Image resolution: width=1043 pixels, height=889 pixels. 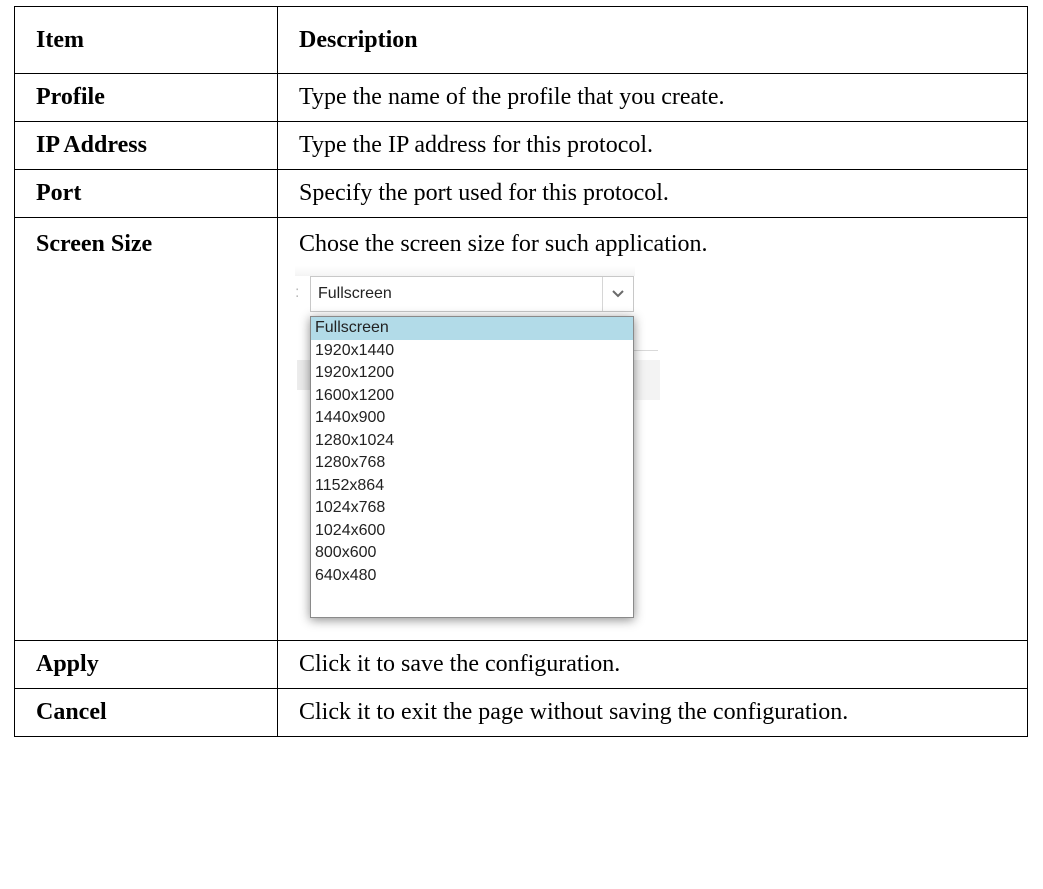 What do you see at coordinates (146, 712) in the screenshot?
I see `row-item-cancel: Cancel` at bounding box center [146, 712].